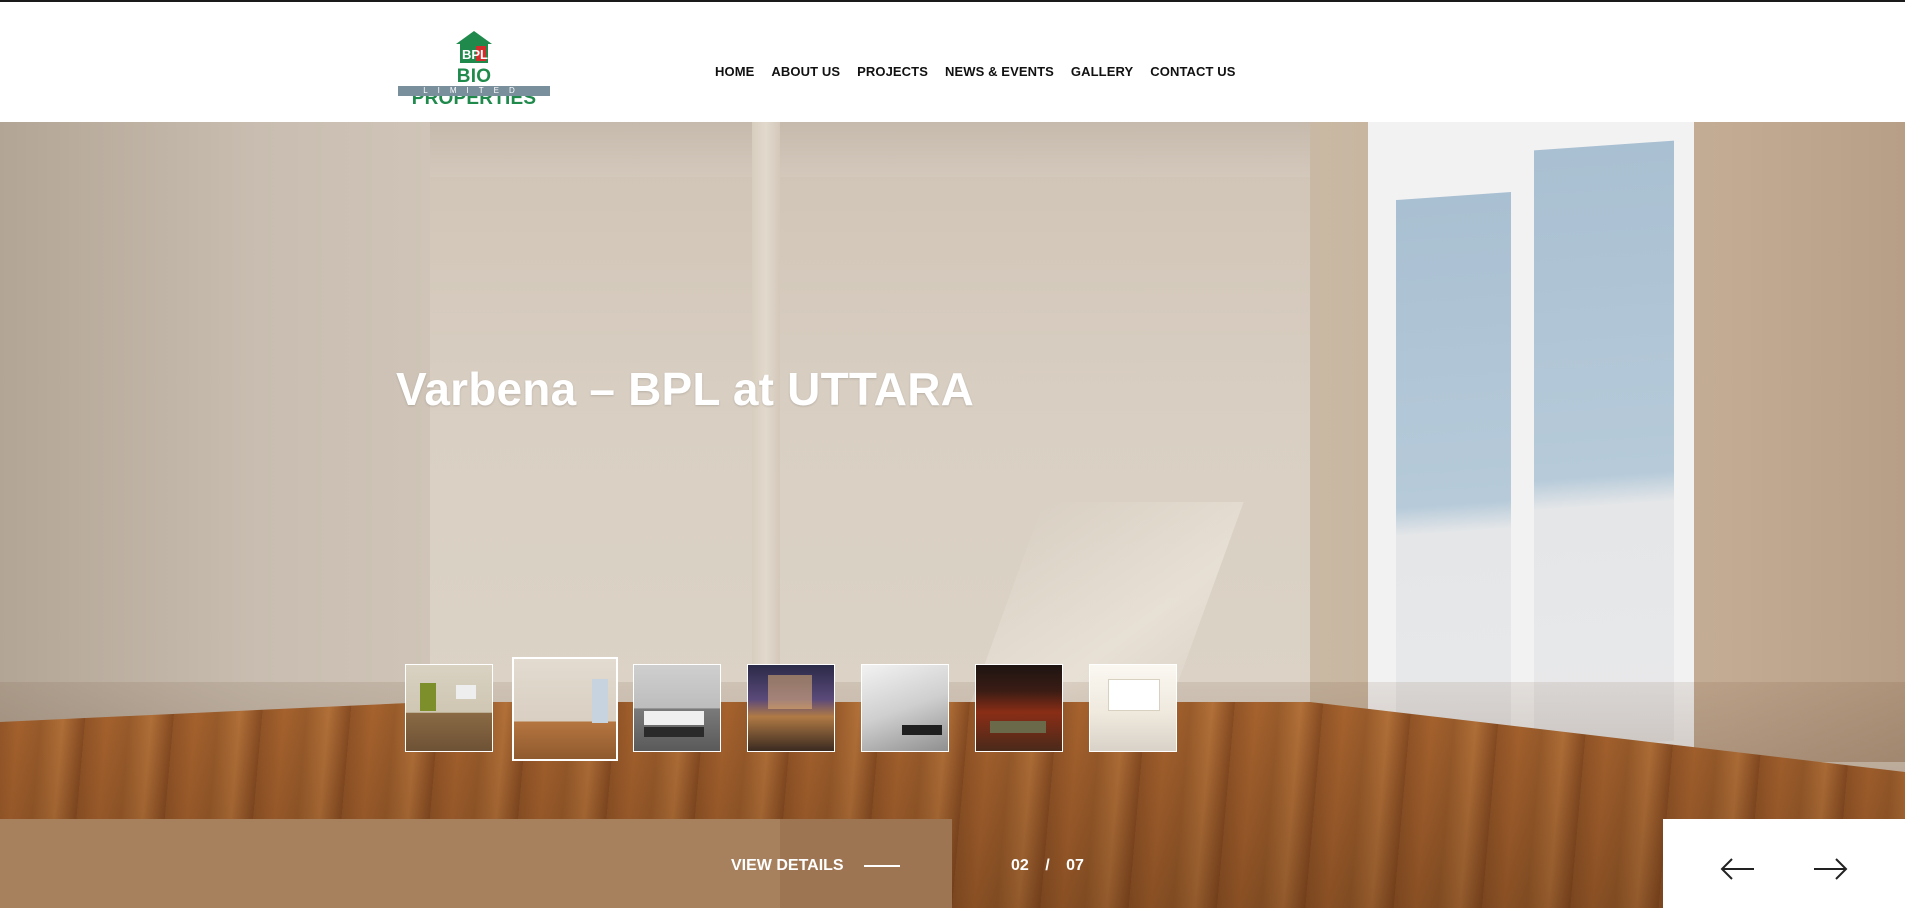 The width and height of the screenshot is (1905, 908). I want to click on arrow-right-icon, so click(1831, 869).